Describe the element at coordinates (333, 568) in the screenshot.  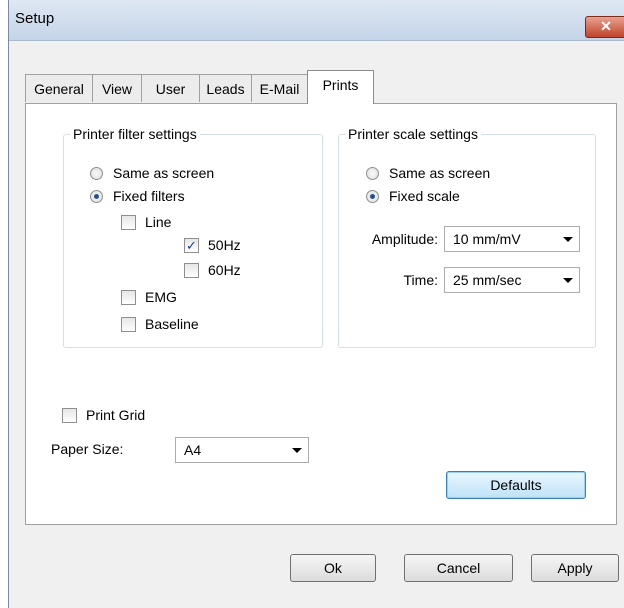
I see `ok-button: Ok` at that location.